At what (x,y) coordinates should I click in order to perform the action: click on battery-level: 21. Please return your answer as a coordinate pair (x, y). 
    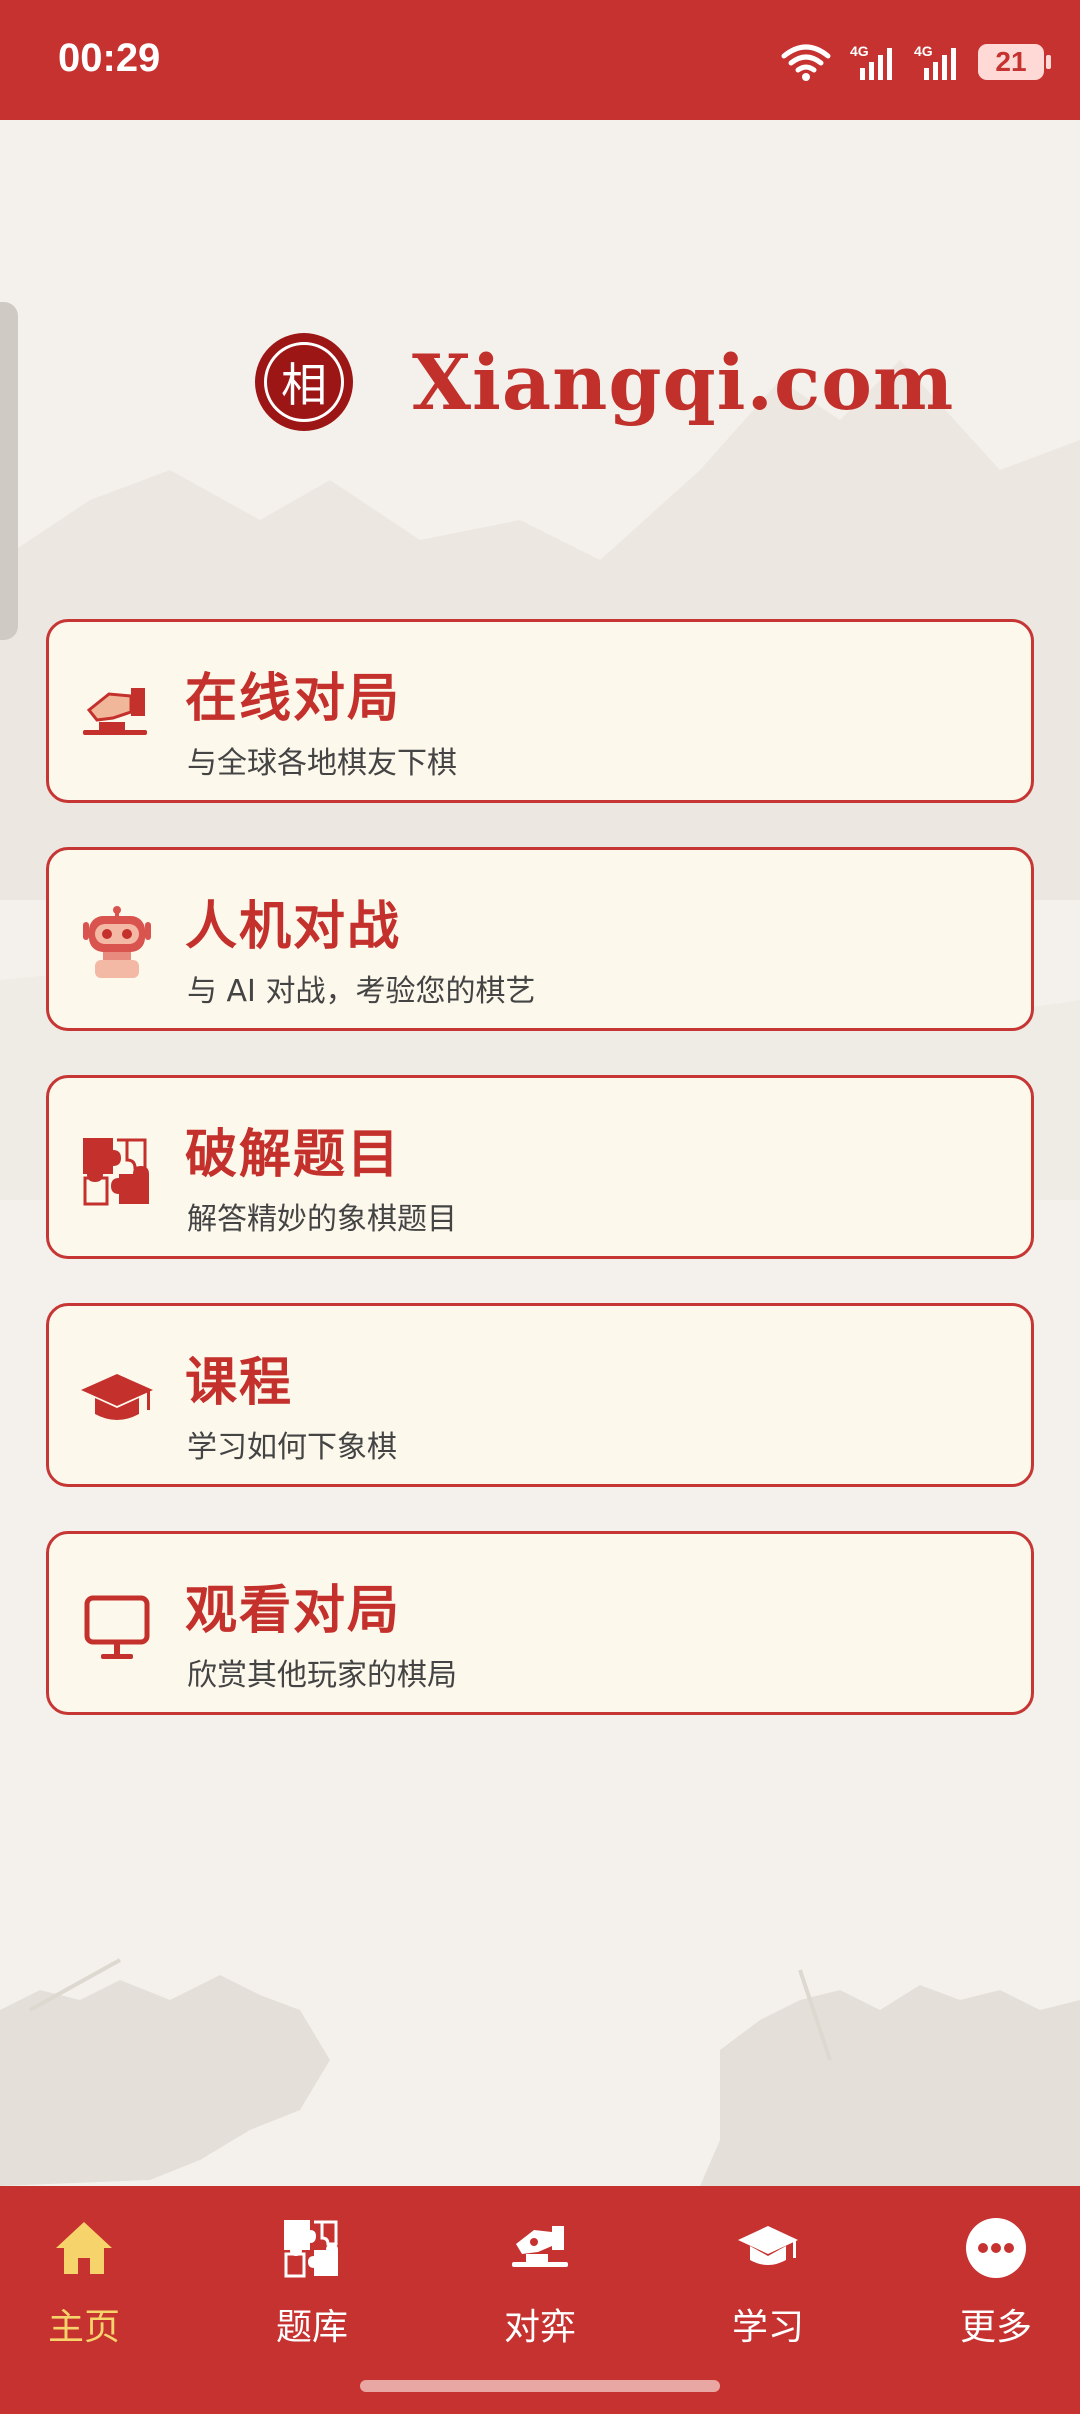
    Looking at the image, I should click on (1011, 61).